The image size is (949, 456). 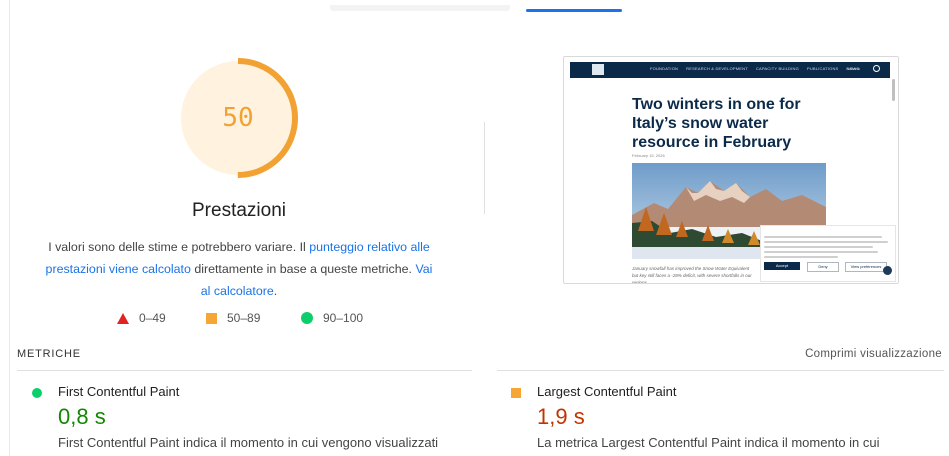 I want to click on legend-pass: 90–100, so click(x=332, y=318).